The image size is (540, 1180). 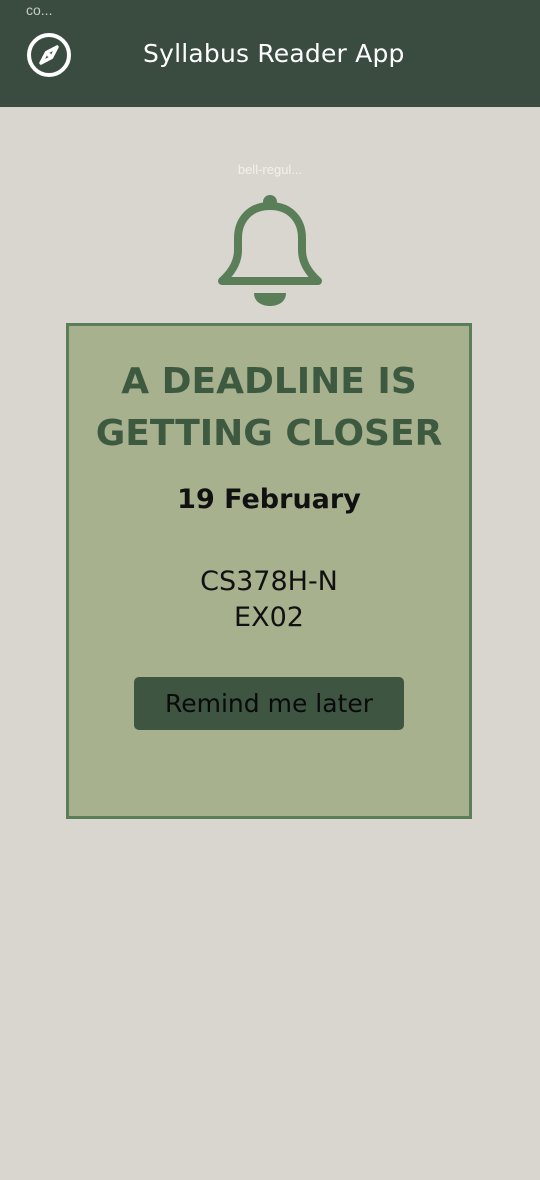 I want to click on compass-icon, so click(x=49, y=55).